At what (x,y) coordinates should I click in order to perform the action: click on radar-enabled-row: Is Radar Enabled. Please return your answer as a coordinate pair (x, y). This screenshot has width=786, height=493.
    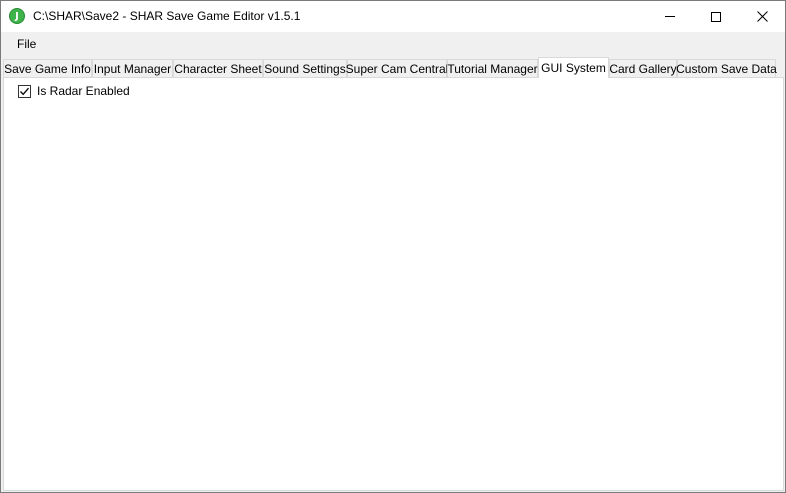
    Looking at the image, I should click on (74, 91).